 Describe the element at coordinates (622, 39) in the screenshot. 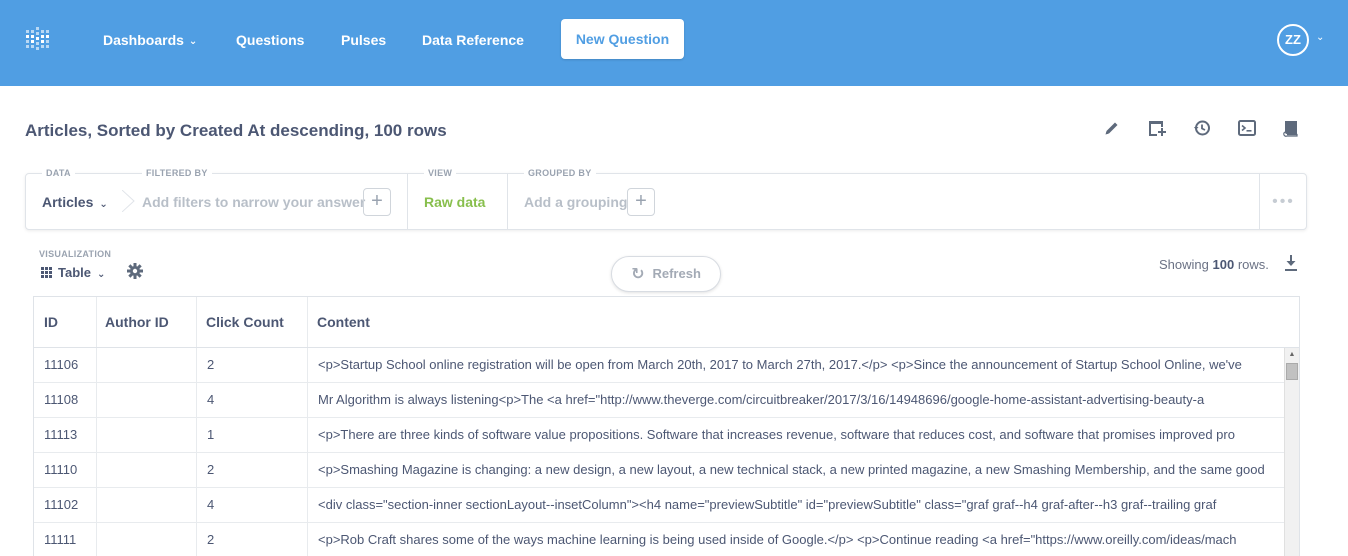

I see `new-question-button: New Question` at that location.